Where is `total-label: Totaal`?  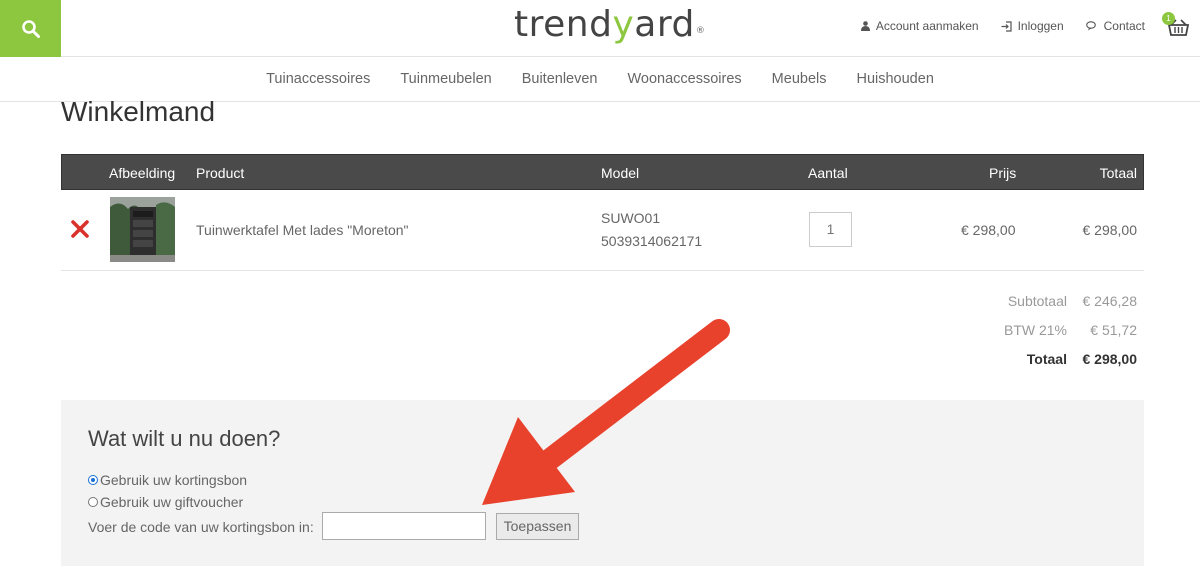 total-label: Totaal is located at coordinates (1046, 359).